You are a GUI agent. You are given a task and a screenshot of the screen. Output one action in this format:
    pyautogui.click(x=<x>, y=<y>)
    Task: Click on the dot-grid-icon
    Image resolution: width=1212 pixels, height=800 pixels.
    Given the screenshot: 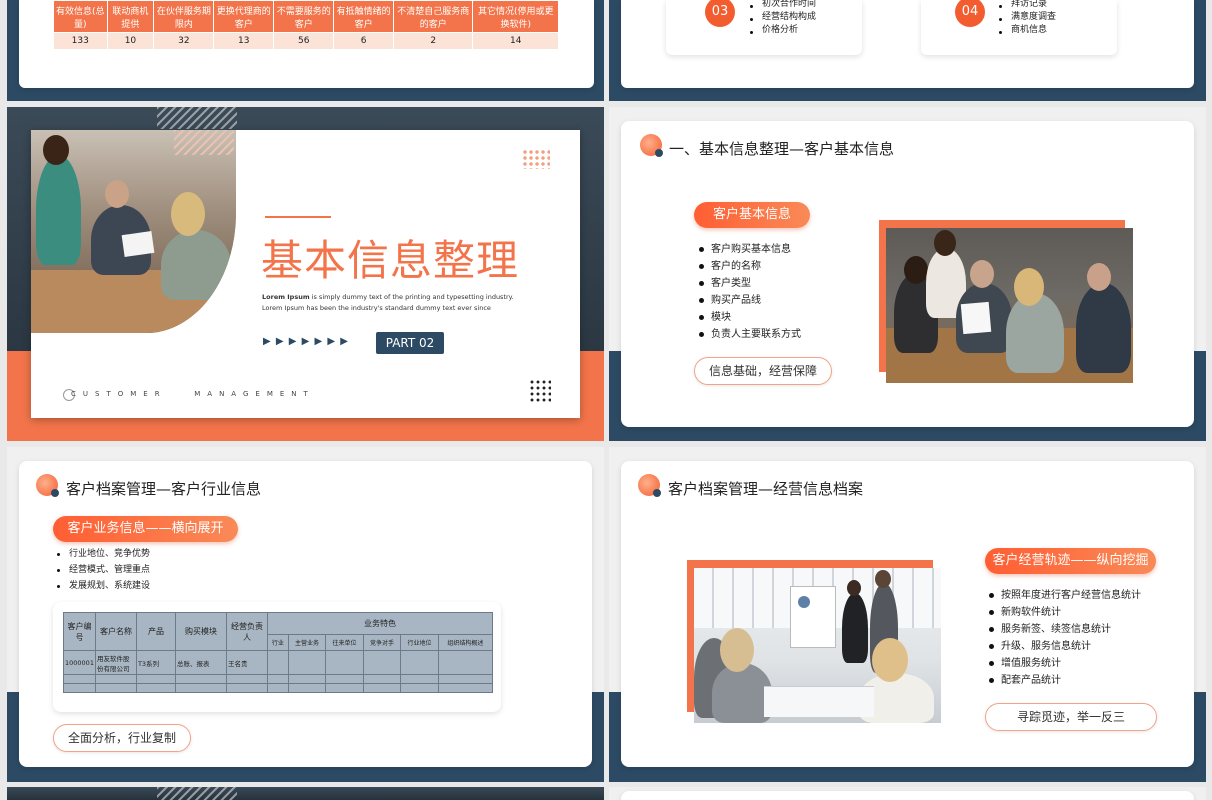 What is the action you would take?
    pyautogui.click(x=540, y=391)
    